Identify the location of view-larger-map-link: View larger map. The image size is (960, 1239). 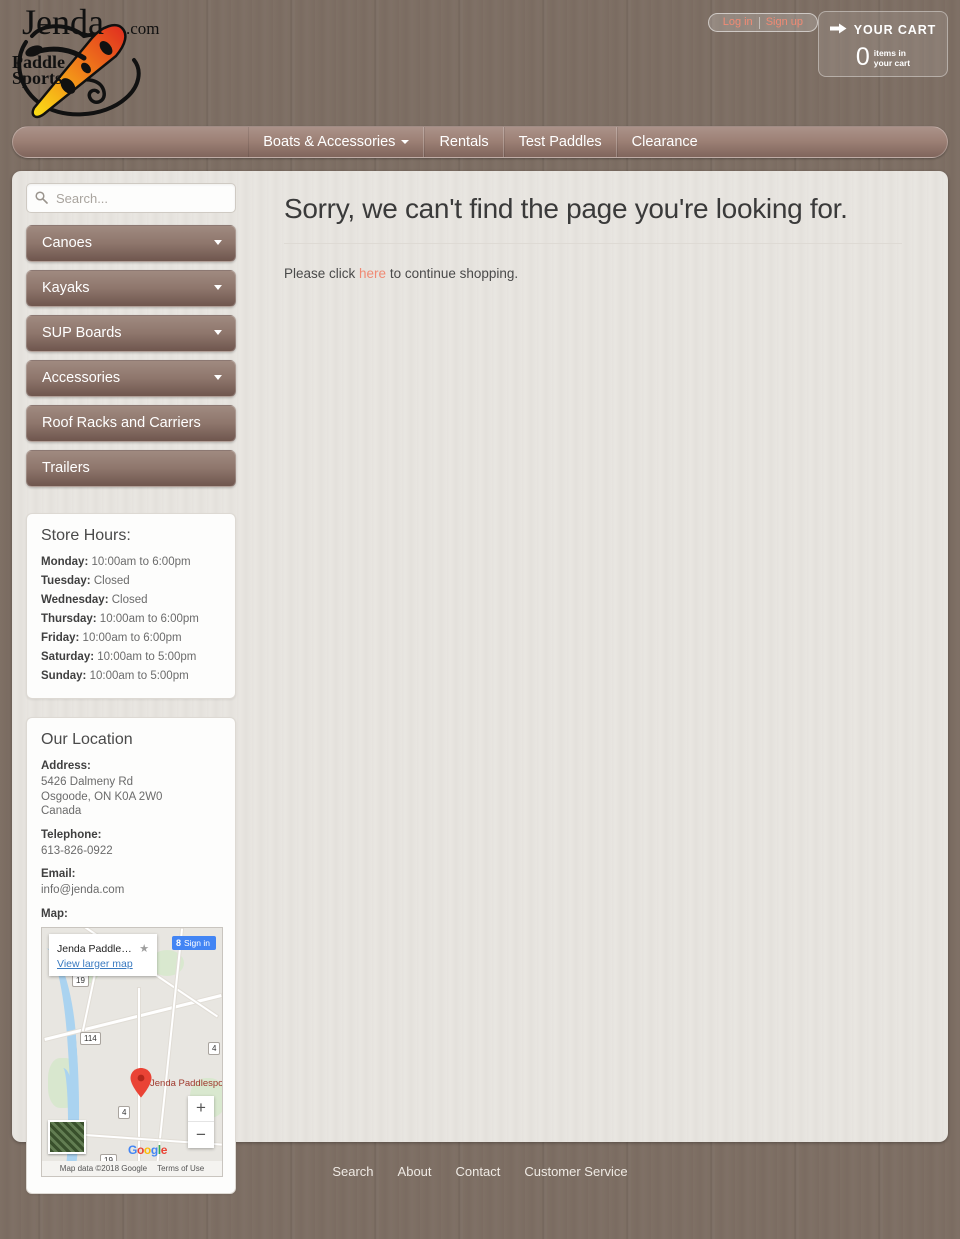
(103, 964).